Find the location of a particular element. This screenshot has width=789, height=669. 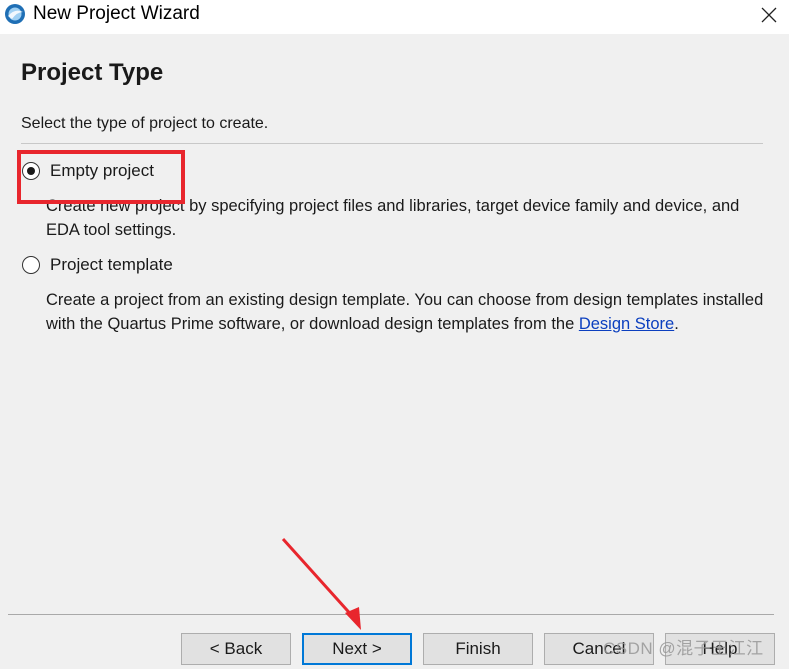

annotation-highlight-box is located at coordinates (101, 177).